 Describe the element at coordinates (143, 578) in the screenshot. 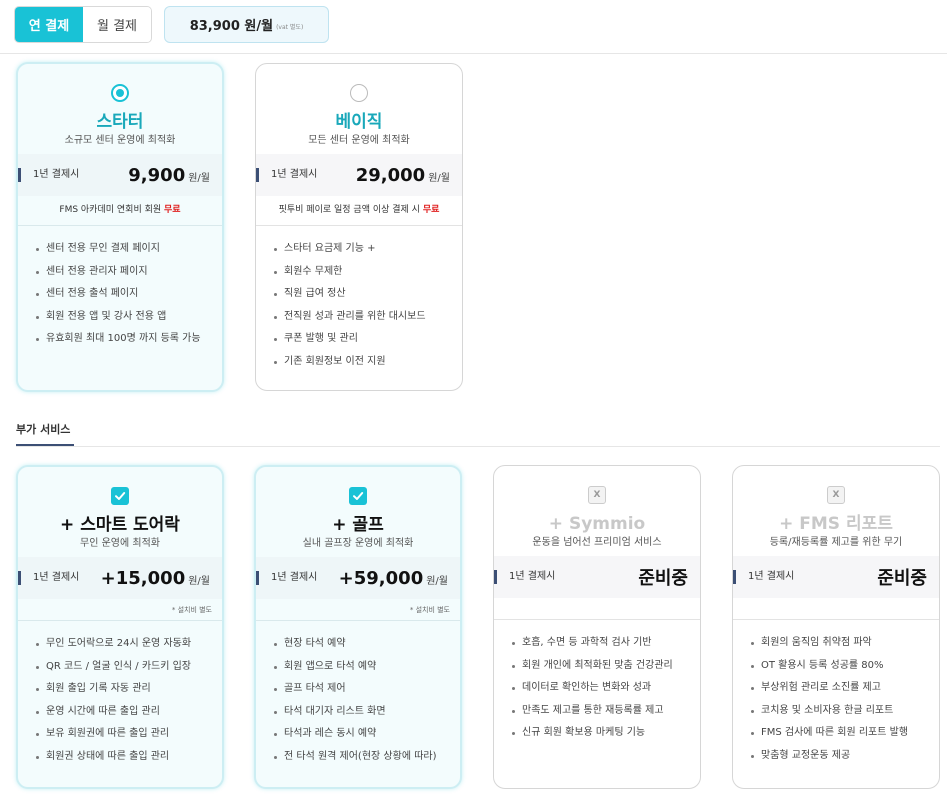

I see `price-value: +15,000` at that location.